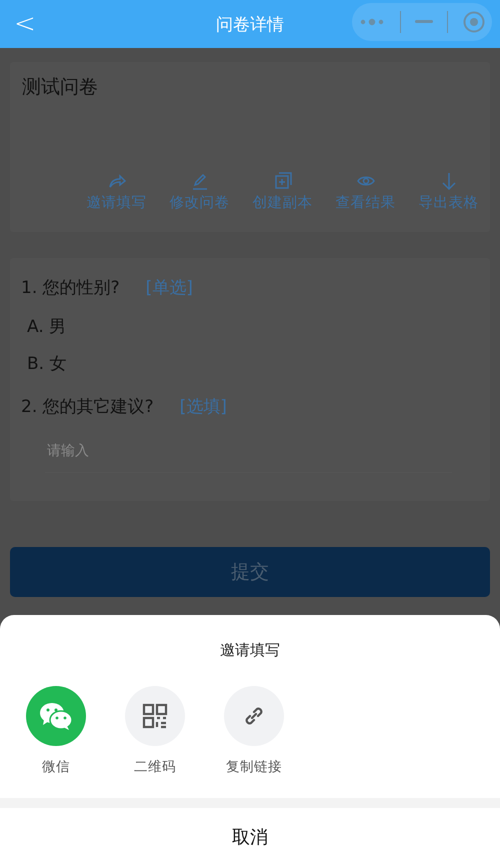 This screenshot has width=500, height=865. Describe the element at coordinates (199, 191) in the screenshot. I see `action-button: 修改问卷` at that location.